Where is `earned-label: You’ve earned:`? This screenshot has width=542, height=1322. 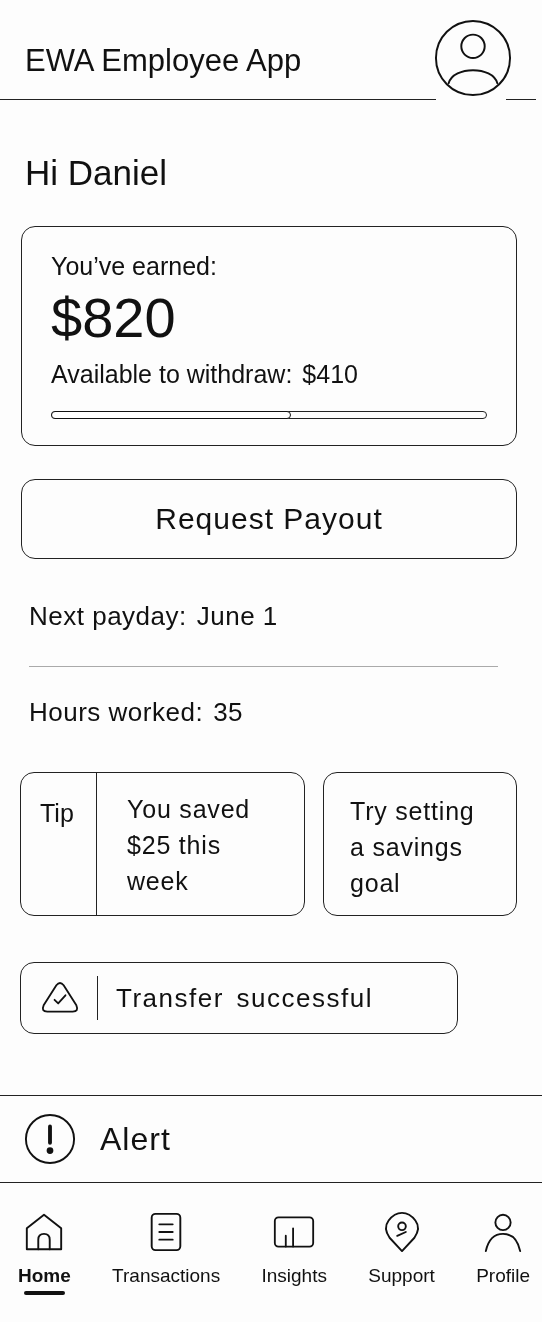
earned-label: You’ve earned: is located at coordinates (134, 266).